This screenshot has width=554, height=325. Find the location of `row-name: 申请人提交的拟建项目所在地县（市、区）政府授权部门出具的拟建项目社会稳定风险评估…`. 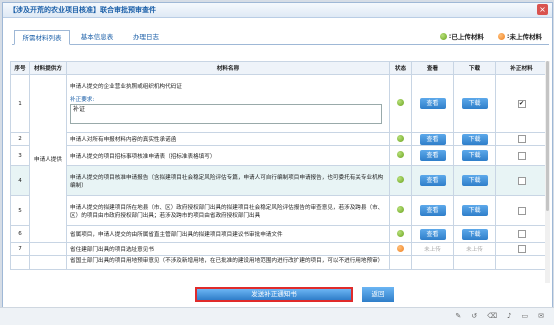

row-name: 申请人提交的拟建项目所在地县（市、区）政府授权部门出具的拟建项目社会稳定风险评估… is located at coordinates (228, 210).